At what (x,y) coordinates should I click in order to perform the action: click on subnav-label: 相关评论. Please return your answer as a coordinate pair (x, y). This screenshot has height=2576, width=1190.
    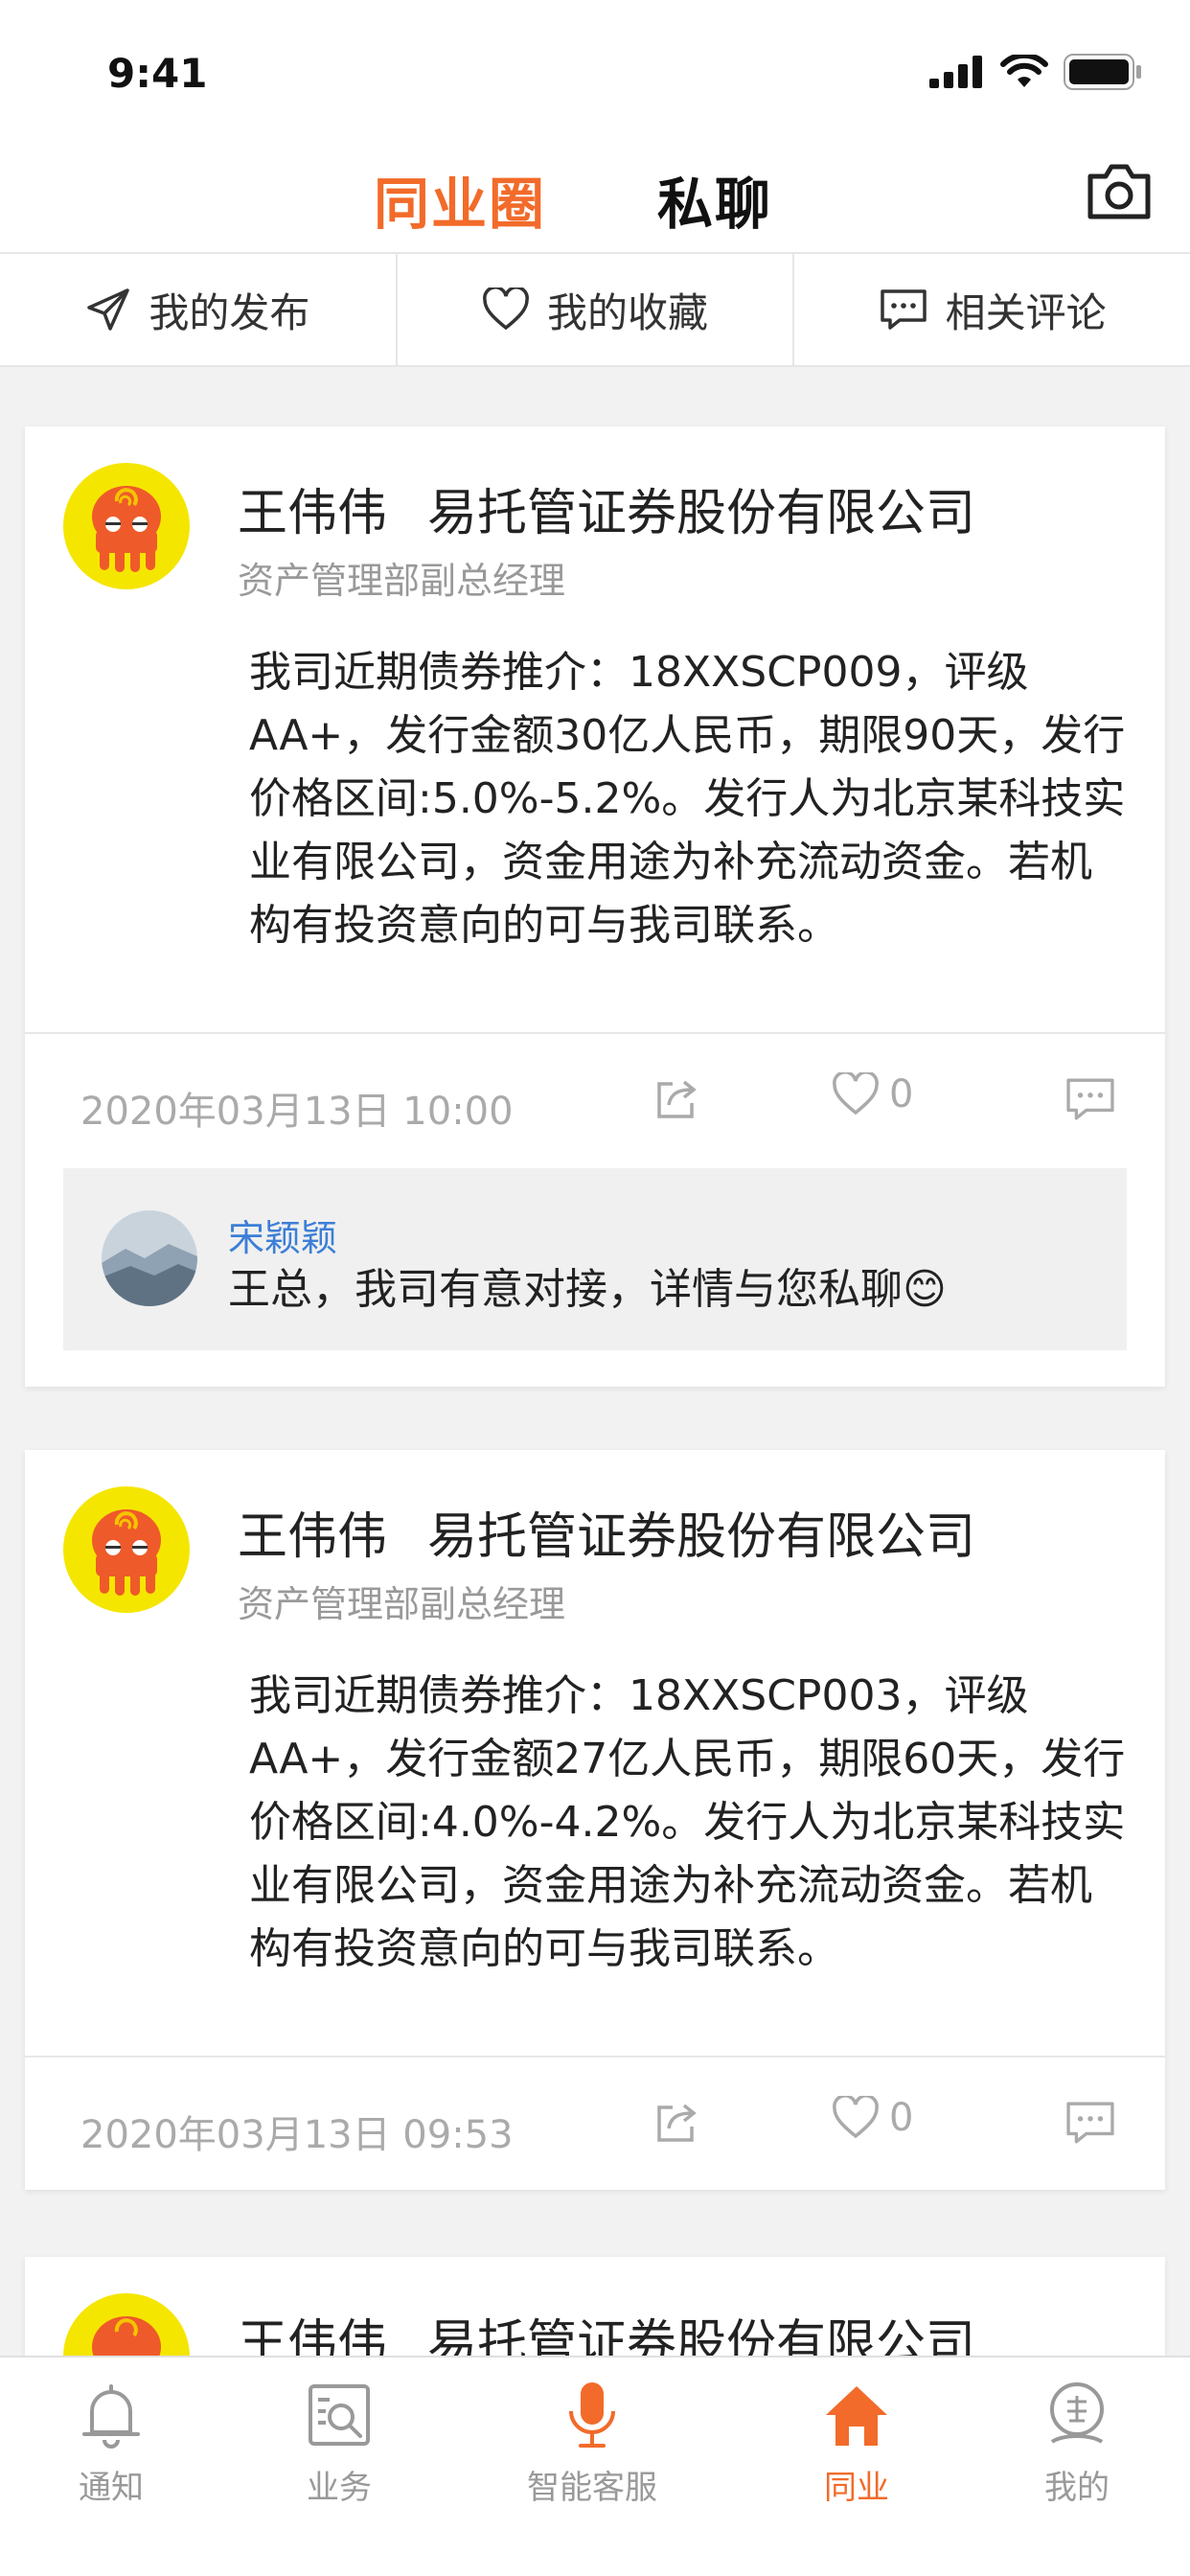
    Looking at the image, I should click on (1026, 312).